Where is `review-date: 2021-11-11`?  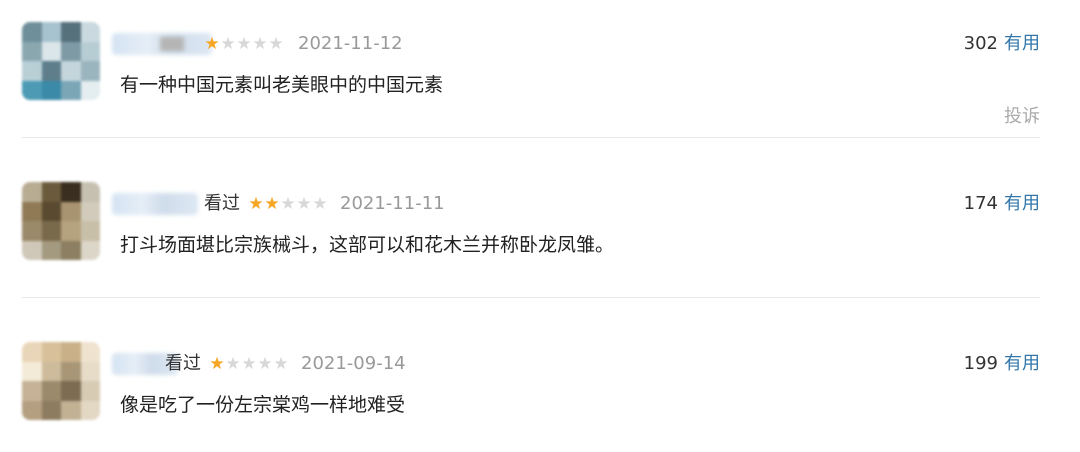
review-date: 2021-11-11 is located at coordinates (392, 203).